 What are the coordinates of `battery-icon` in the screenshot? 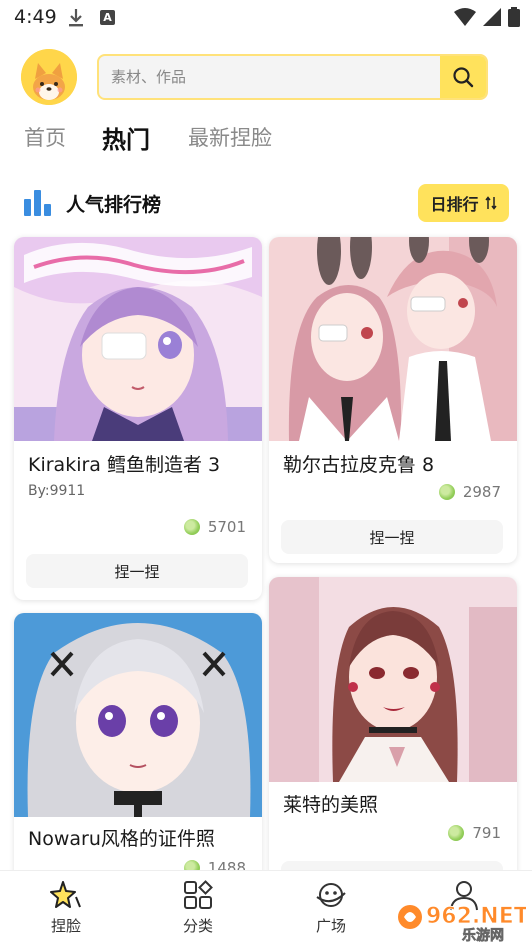 It's located at (514, 17).